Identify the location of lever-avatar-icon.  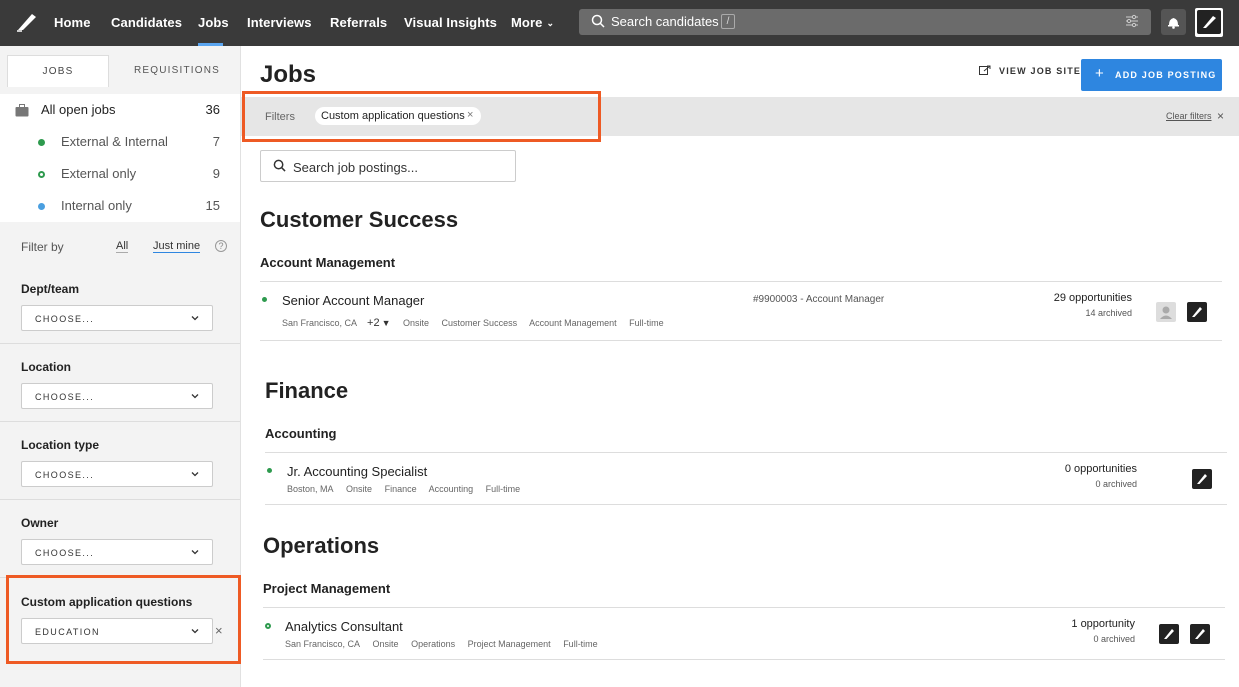
(1200, 634).